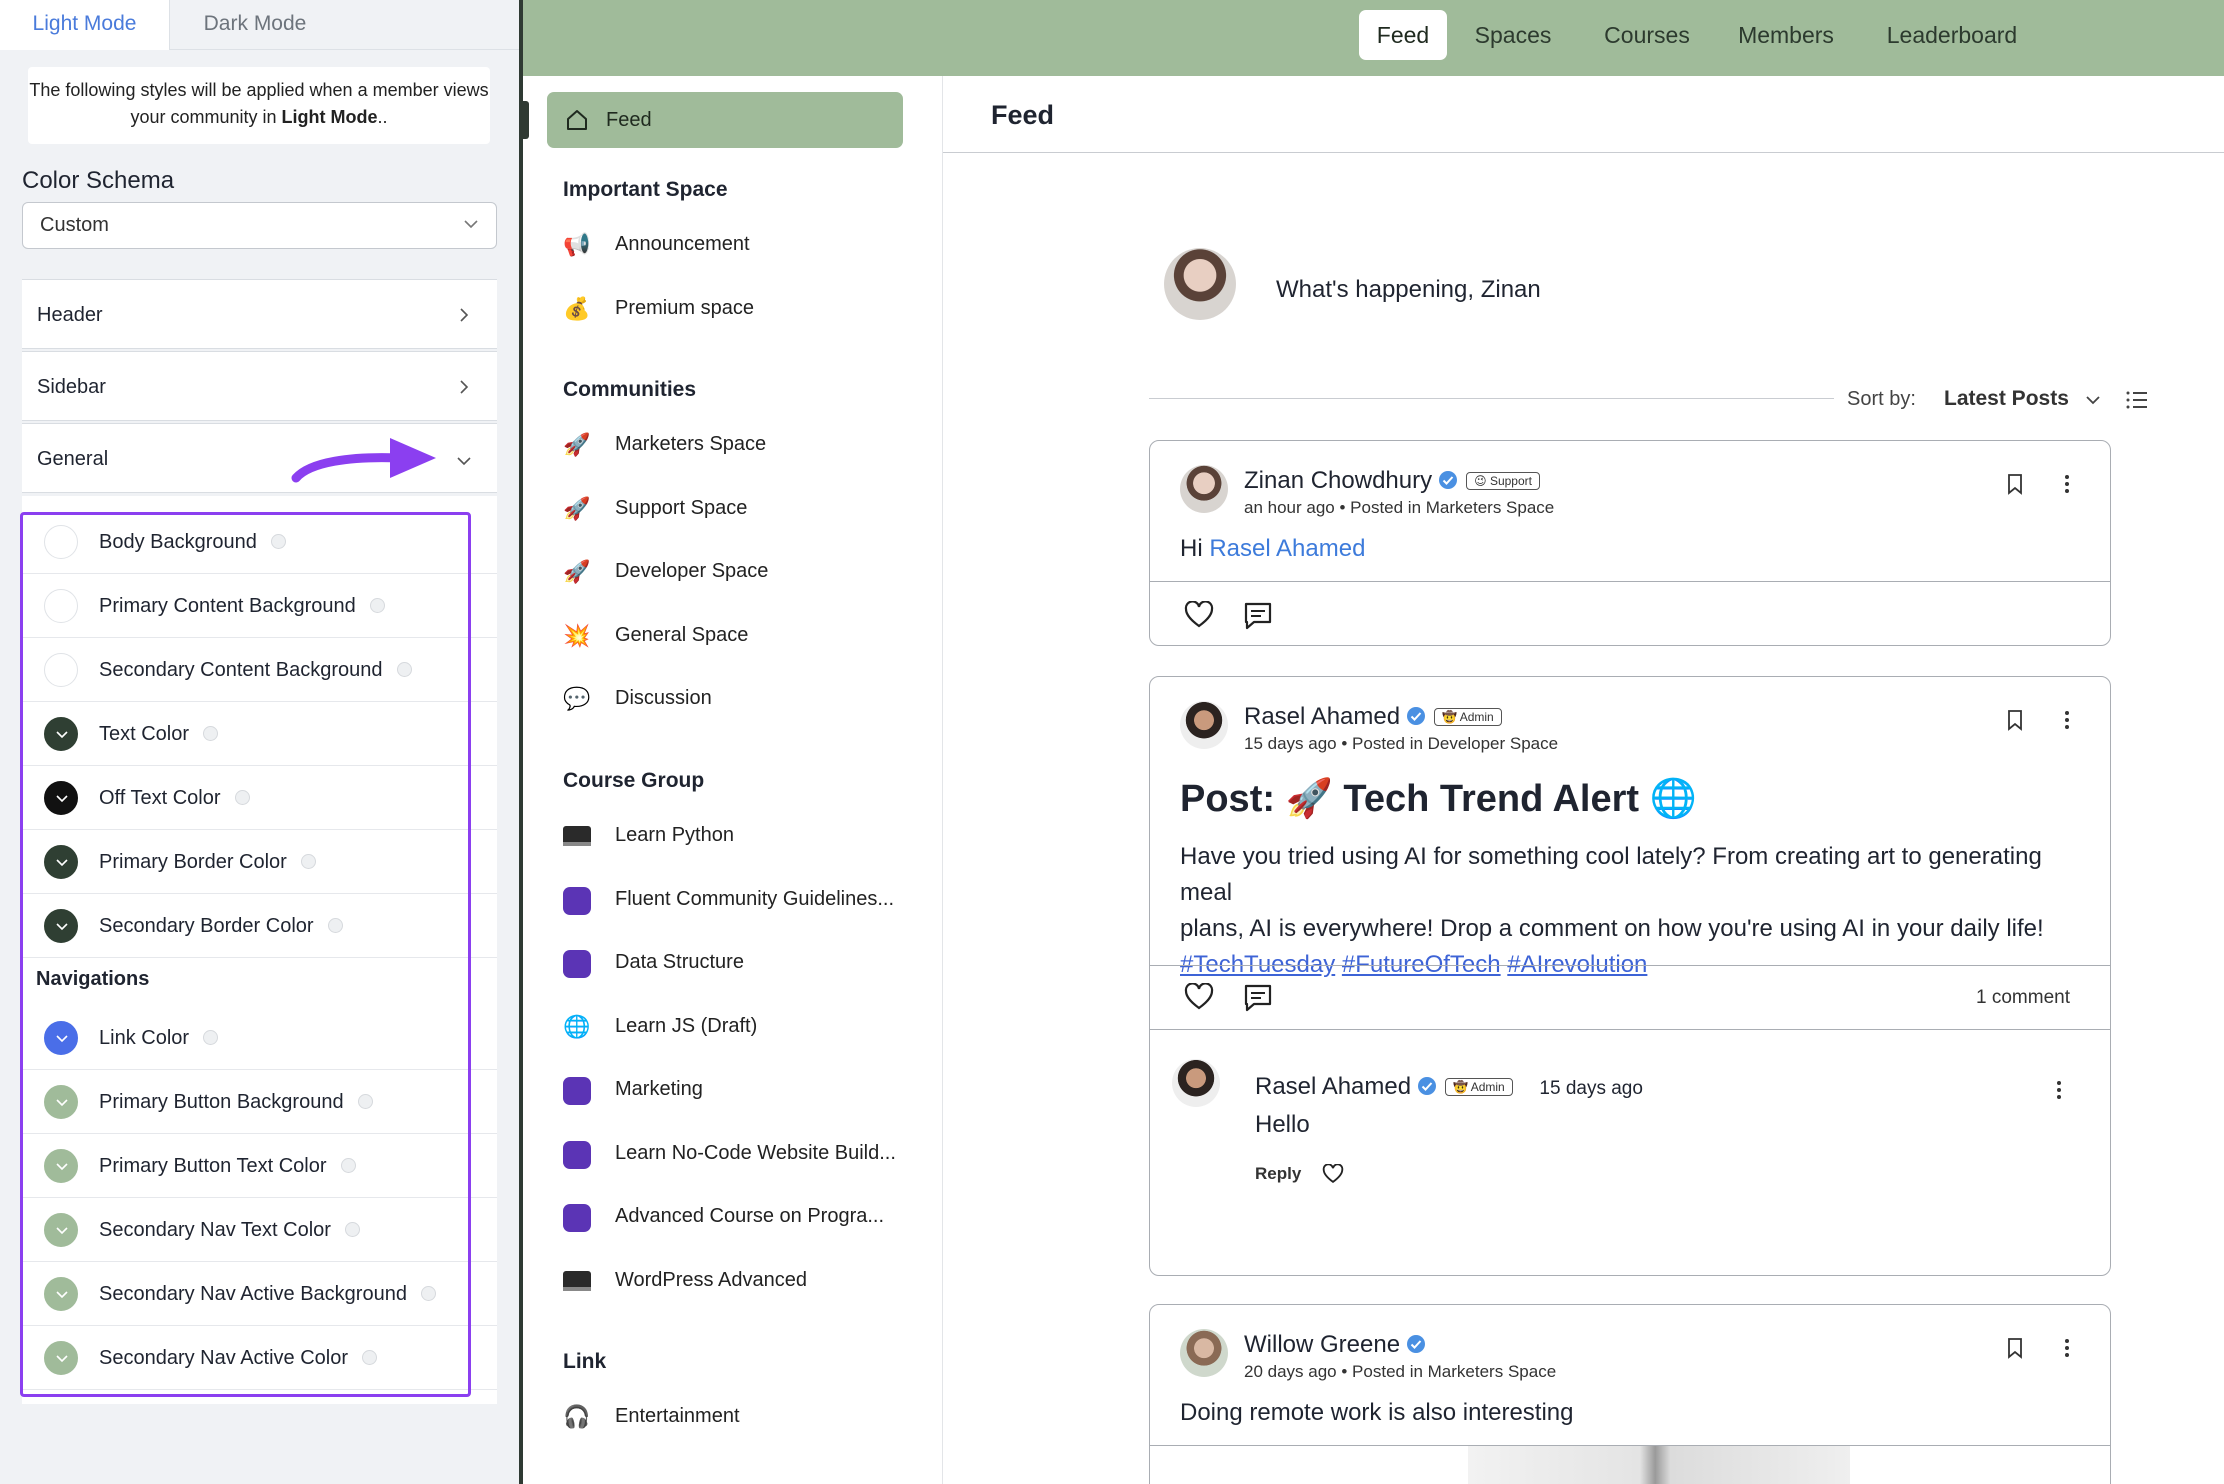 This screenshot has height=1484, width=2224. Describe the element at coordinates (634, 780) in the screenshot. I see `sidebar-group-title: Course Group` at that location.